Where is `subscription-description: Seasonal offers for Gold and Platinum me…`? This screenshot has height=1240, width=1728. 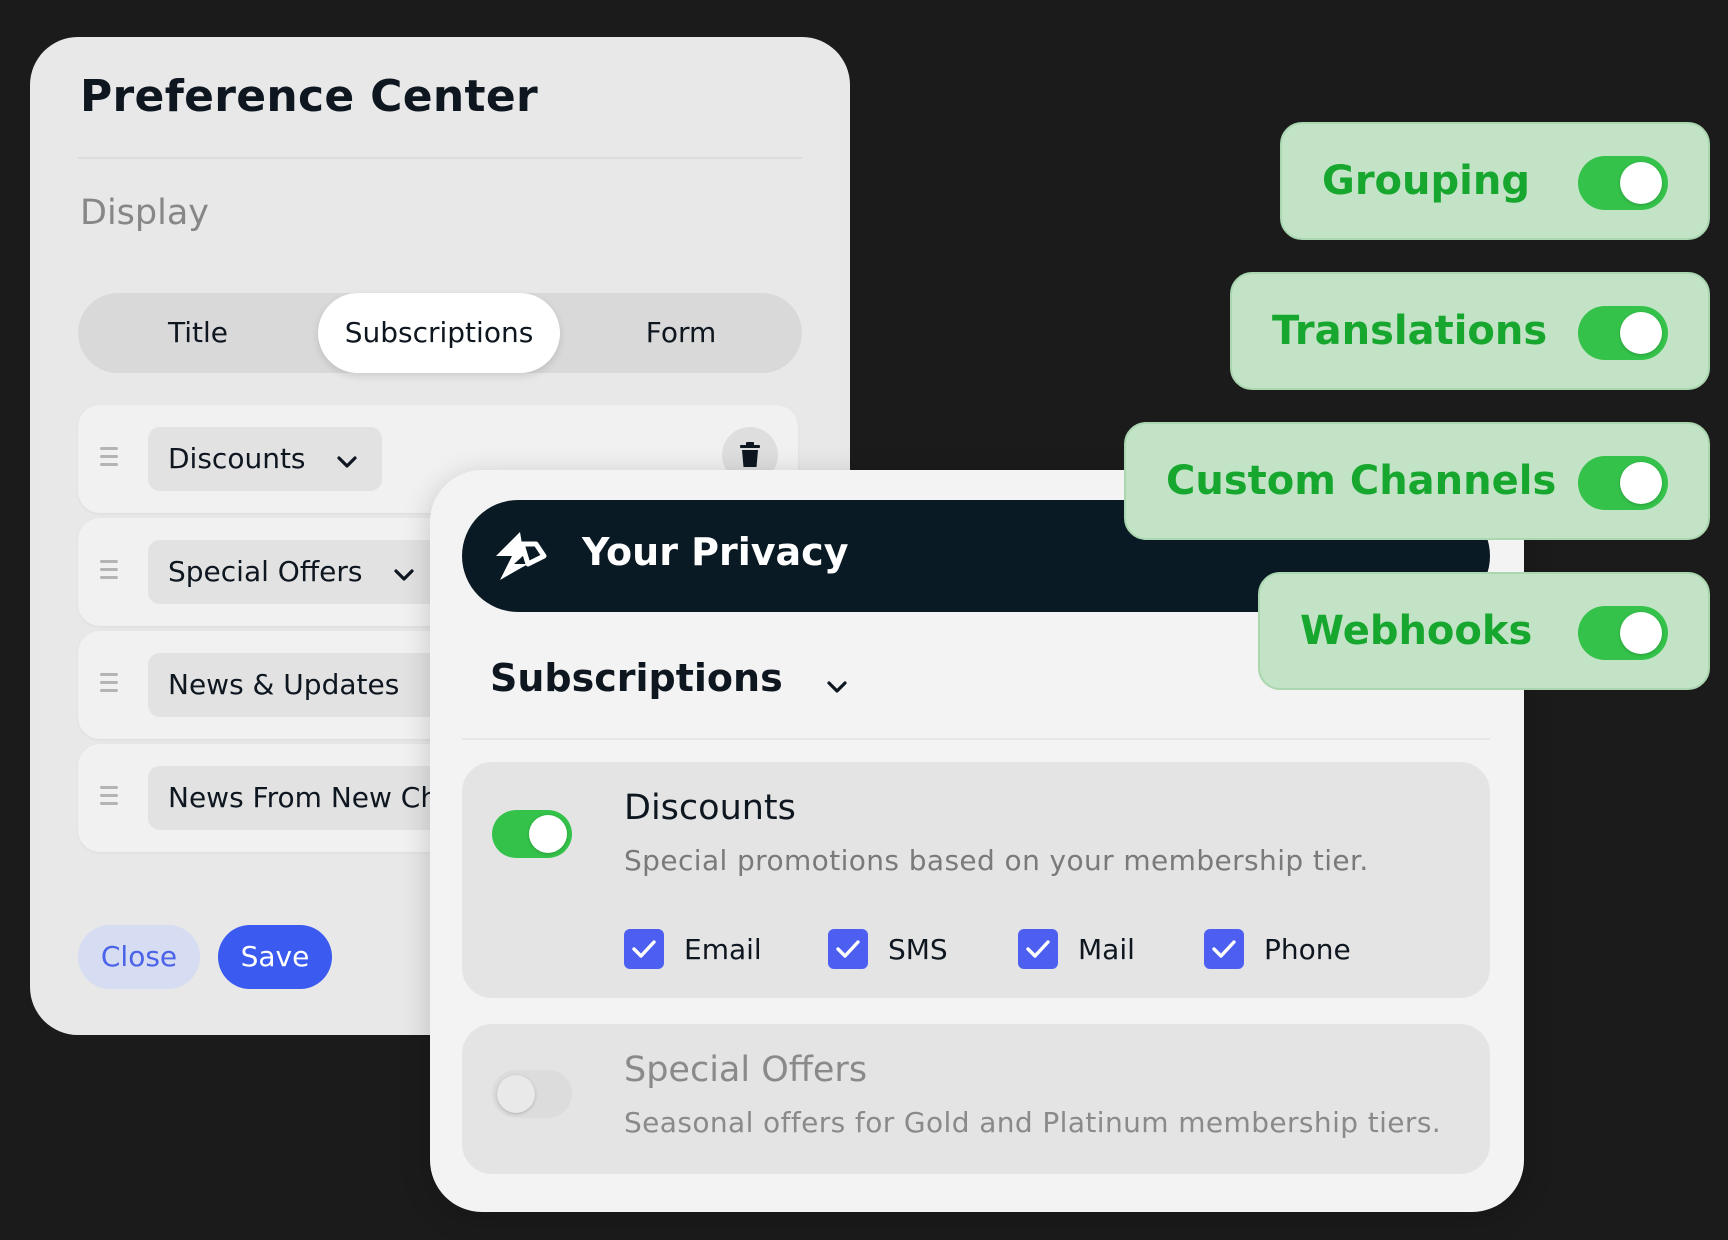 subscription-description: Seasonal offers for Gold and Platinum me… is located at coordinates (1033, 1122).